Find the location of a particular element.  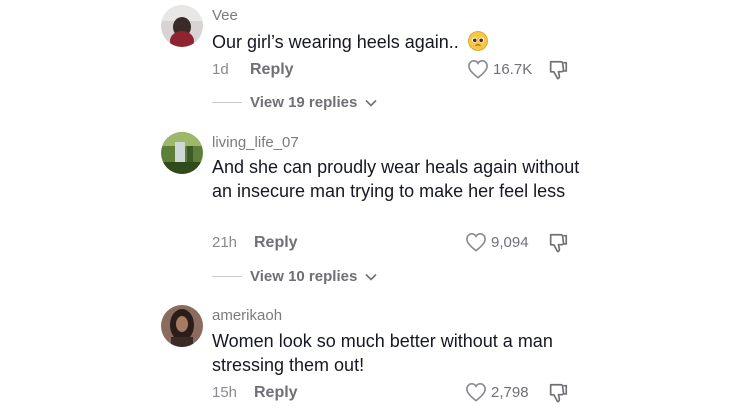

like-button: 2,798 is located at coordinates (497, 392).